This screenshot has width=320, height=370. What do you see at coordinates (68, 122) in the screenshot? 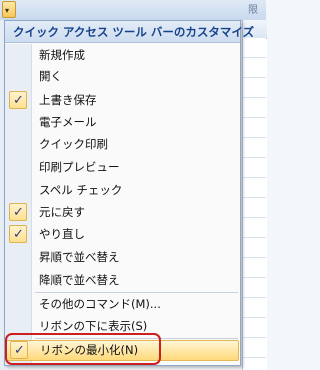
I see `menu-item-label: 電子メール` at bounding box center [68, 122].